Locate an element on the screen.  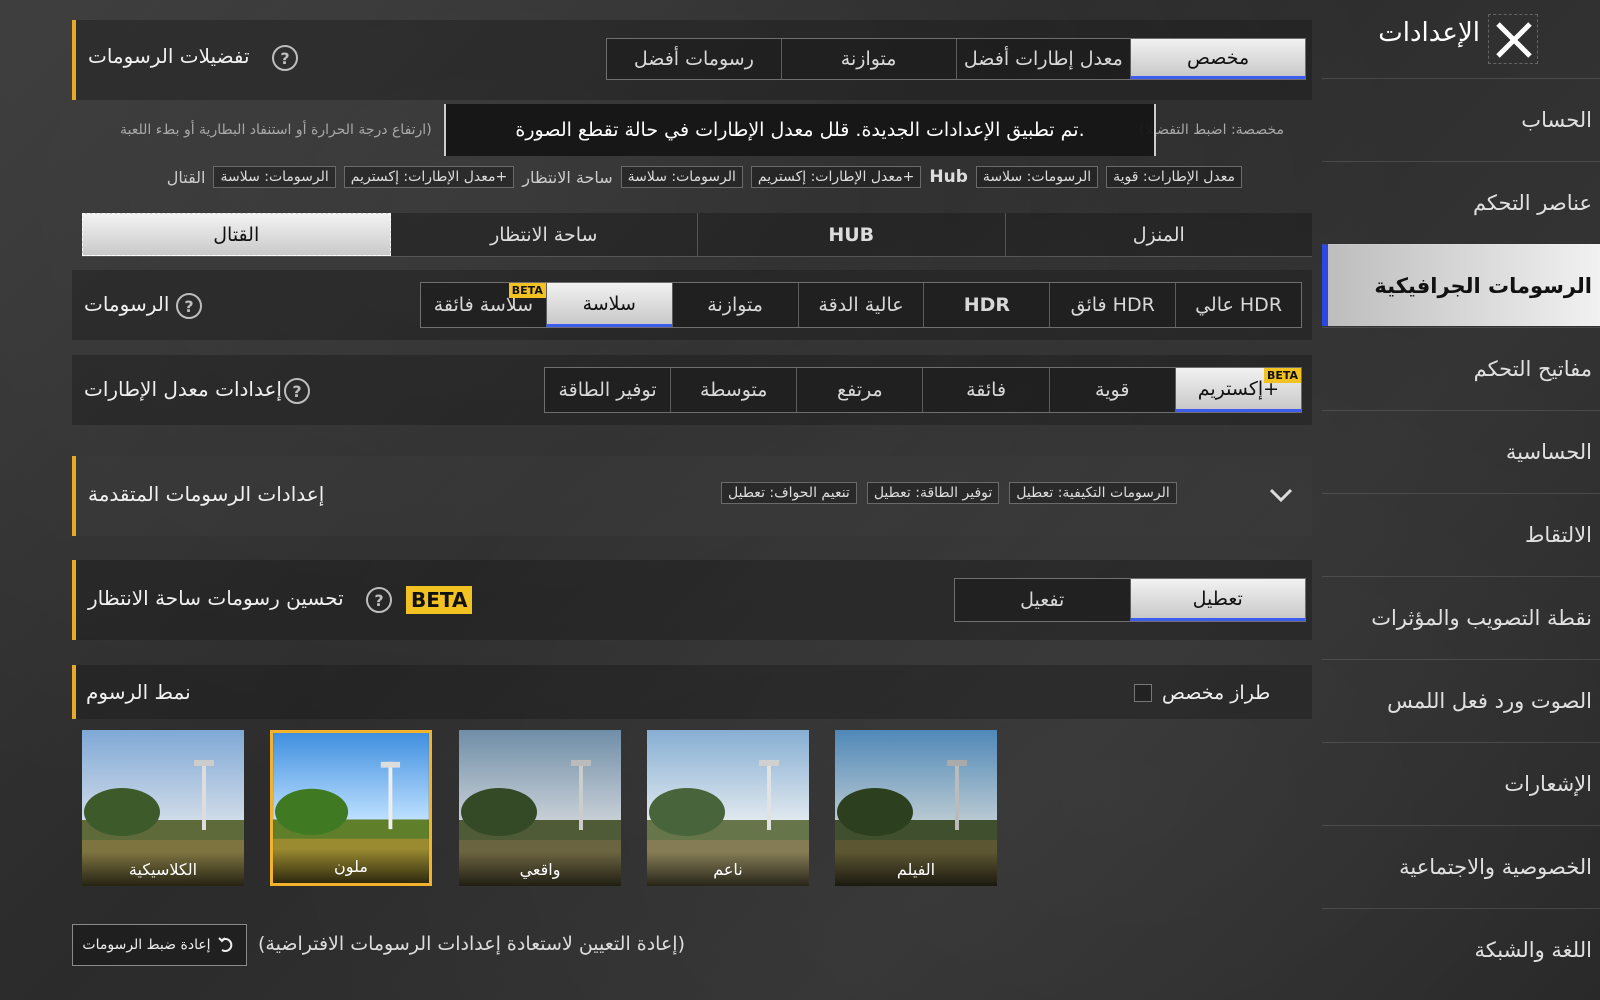
tab-home: المنزل is located at coordinates (1158, 234).